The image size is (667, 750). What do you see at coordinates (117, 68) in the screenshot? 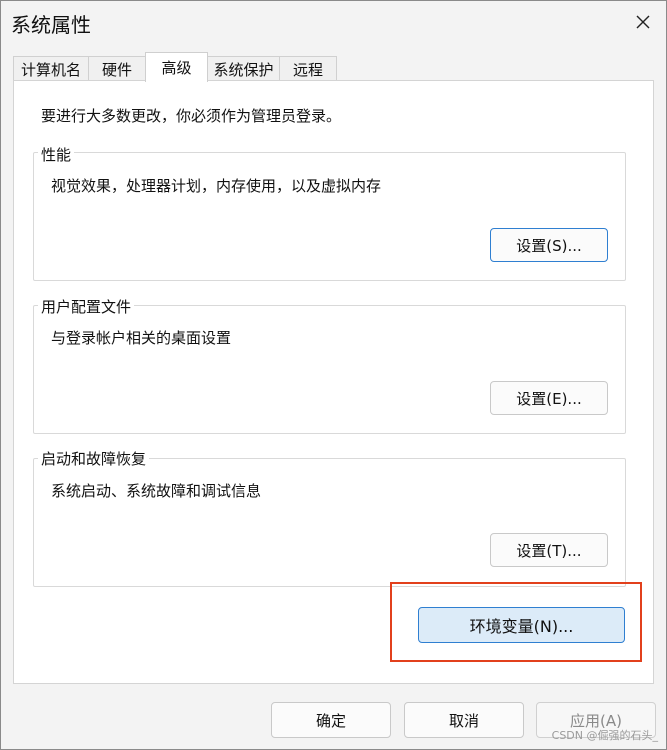
I see `tab-hardware: 硬件` at bounding box center [117, 68].